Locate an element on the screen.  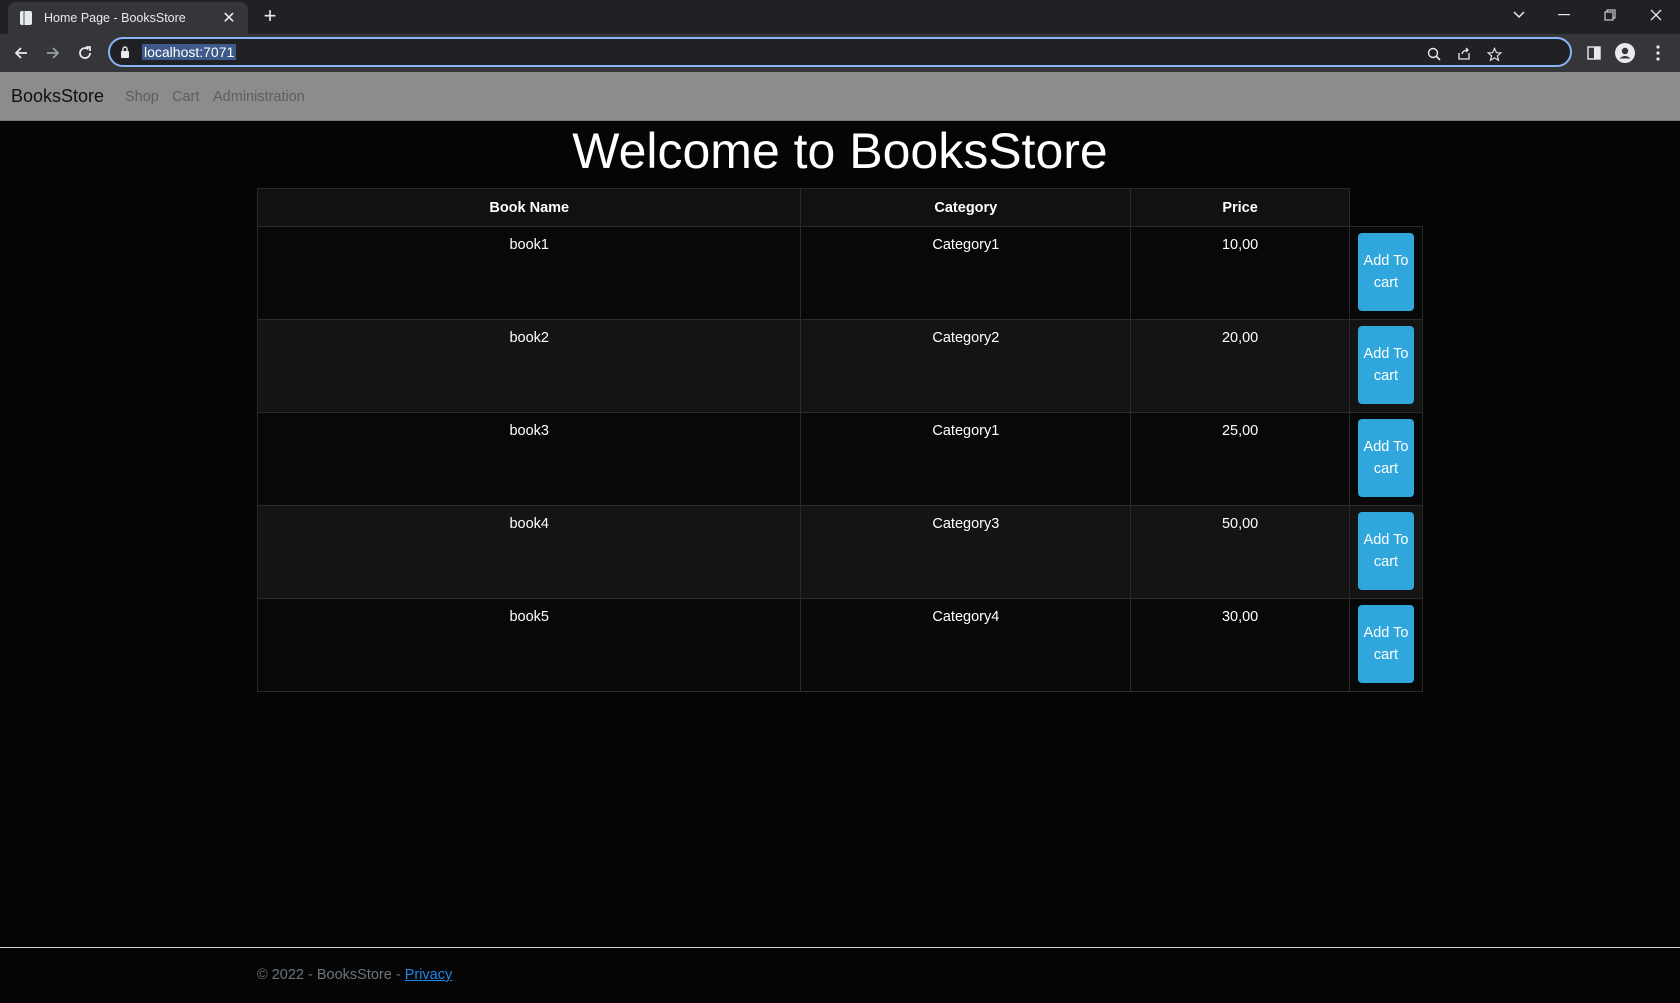
restore-icon is located at coordinates (1610, 15).